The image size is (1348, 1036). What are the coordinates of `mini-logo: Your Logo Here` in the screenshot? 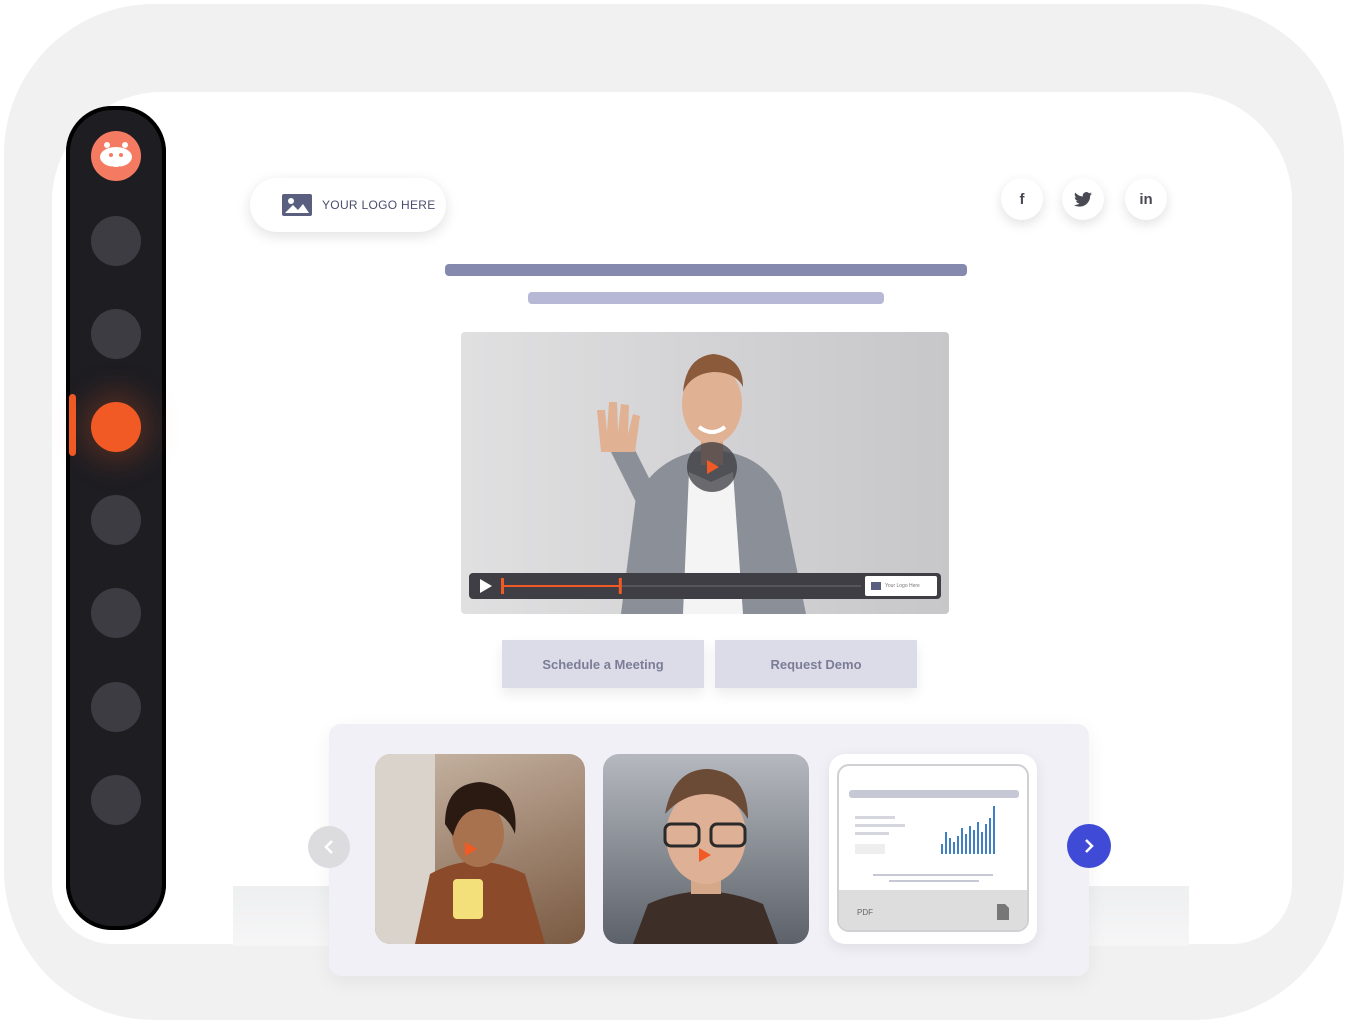 It's located at (901, 586).